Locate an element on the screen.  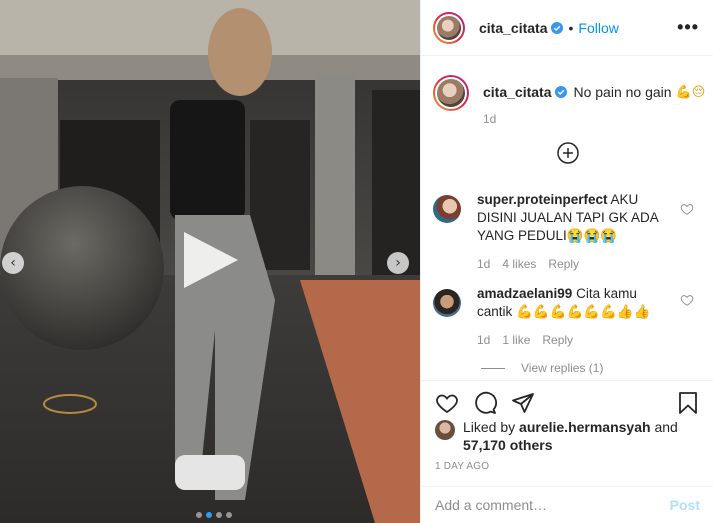
caption-text: No pain no gain is located at coordinates (622, 92).